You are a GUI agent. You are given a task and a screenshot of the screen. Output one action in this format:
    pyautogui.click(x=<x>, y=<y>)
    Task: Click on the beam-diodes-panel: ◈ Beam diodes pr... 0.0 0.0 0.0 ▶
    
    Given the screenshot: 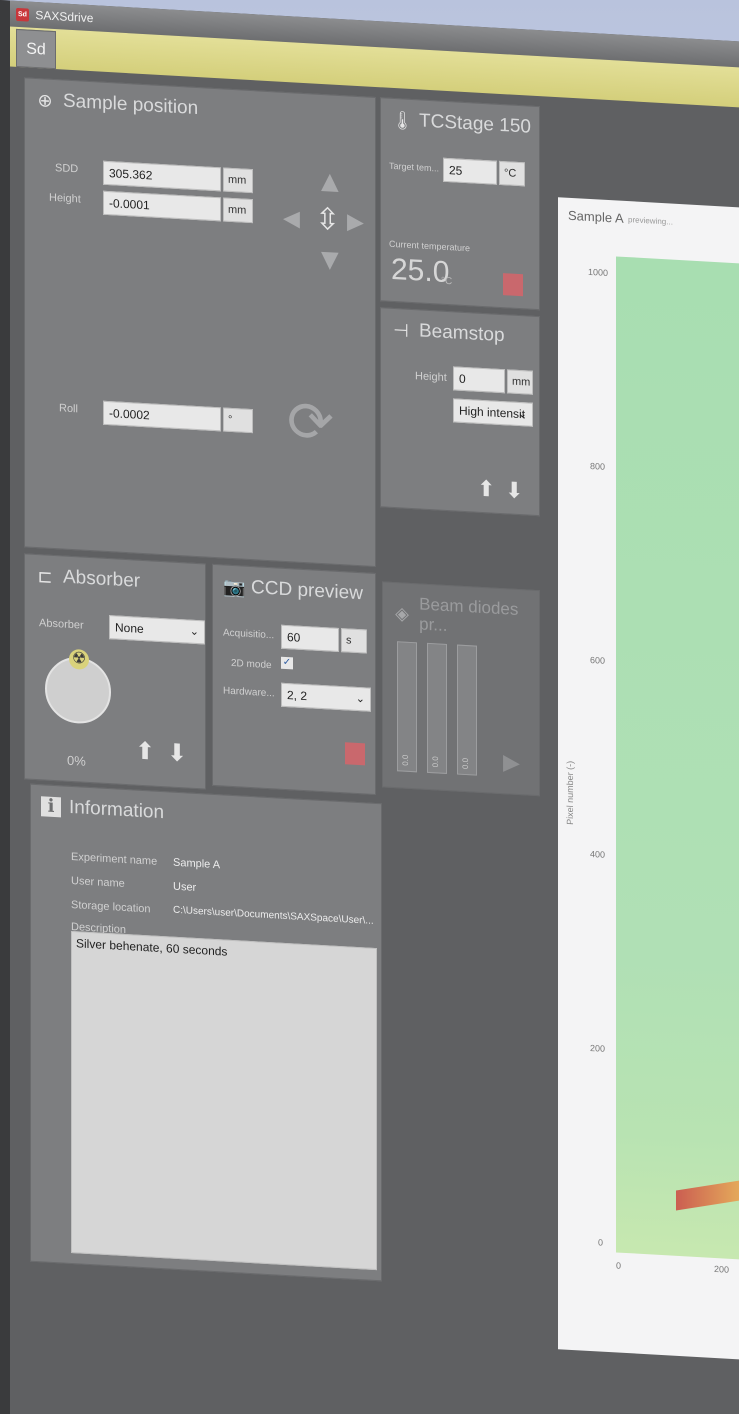 What is the action you would take?
    pyautogui.click(x=461, y=689)
    